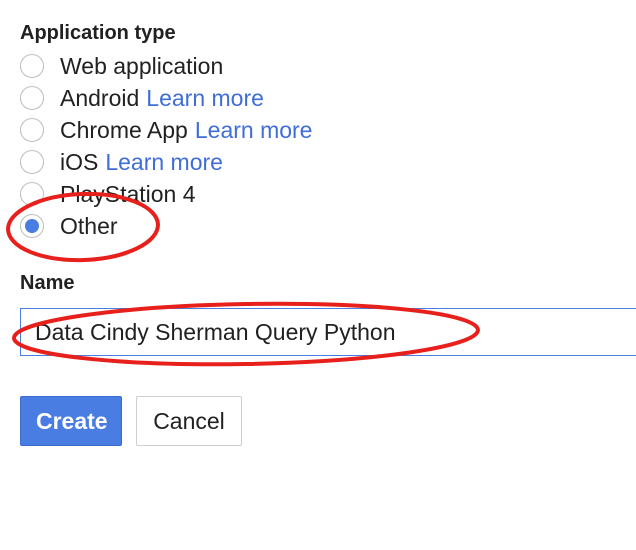  I want to click on chrome-app-learn-more-link: Learn more, so click(254, 130).